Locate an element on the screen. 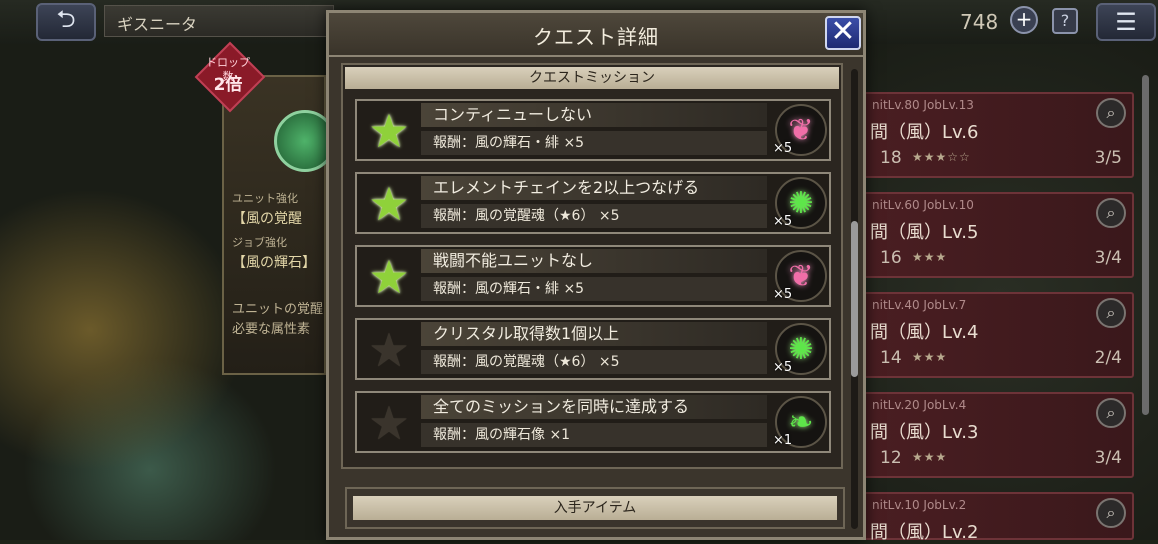  job-label: ジョブ強化 is located at coordinates (259, 242).